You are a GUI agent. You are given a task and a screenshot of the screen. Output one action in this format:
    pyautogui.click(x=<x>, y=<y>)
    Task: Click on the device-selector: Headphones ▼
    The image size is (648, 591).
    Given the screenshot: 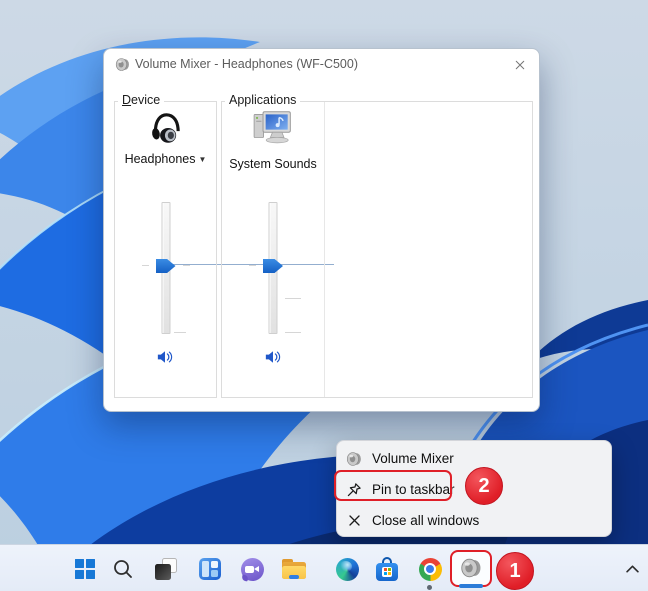 What is the action you would take?
    pyautogui.click(x=165, y=159)
    